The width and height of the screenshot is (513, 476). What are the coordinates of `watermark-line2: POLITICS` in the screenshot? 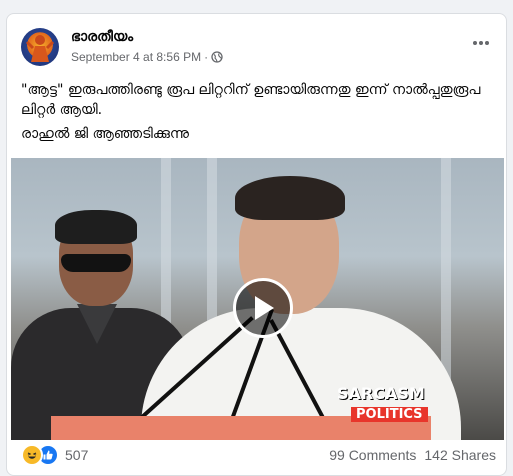 It's located at (389, 414).